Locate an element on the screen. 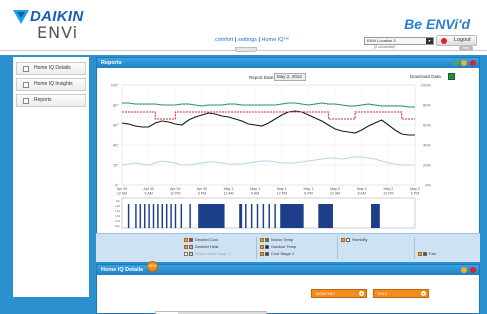  year-dropdown: 2013 ▾ is located at coordinates (401, 293).